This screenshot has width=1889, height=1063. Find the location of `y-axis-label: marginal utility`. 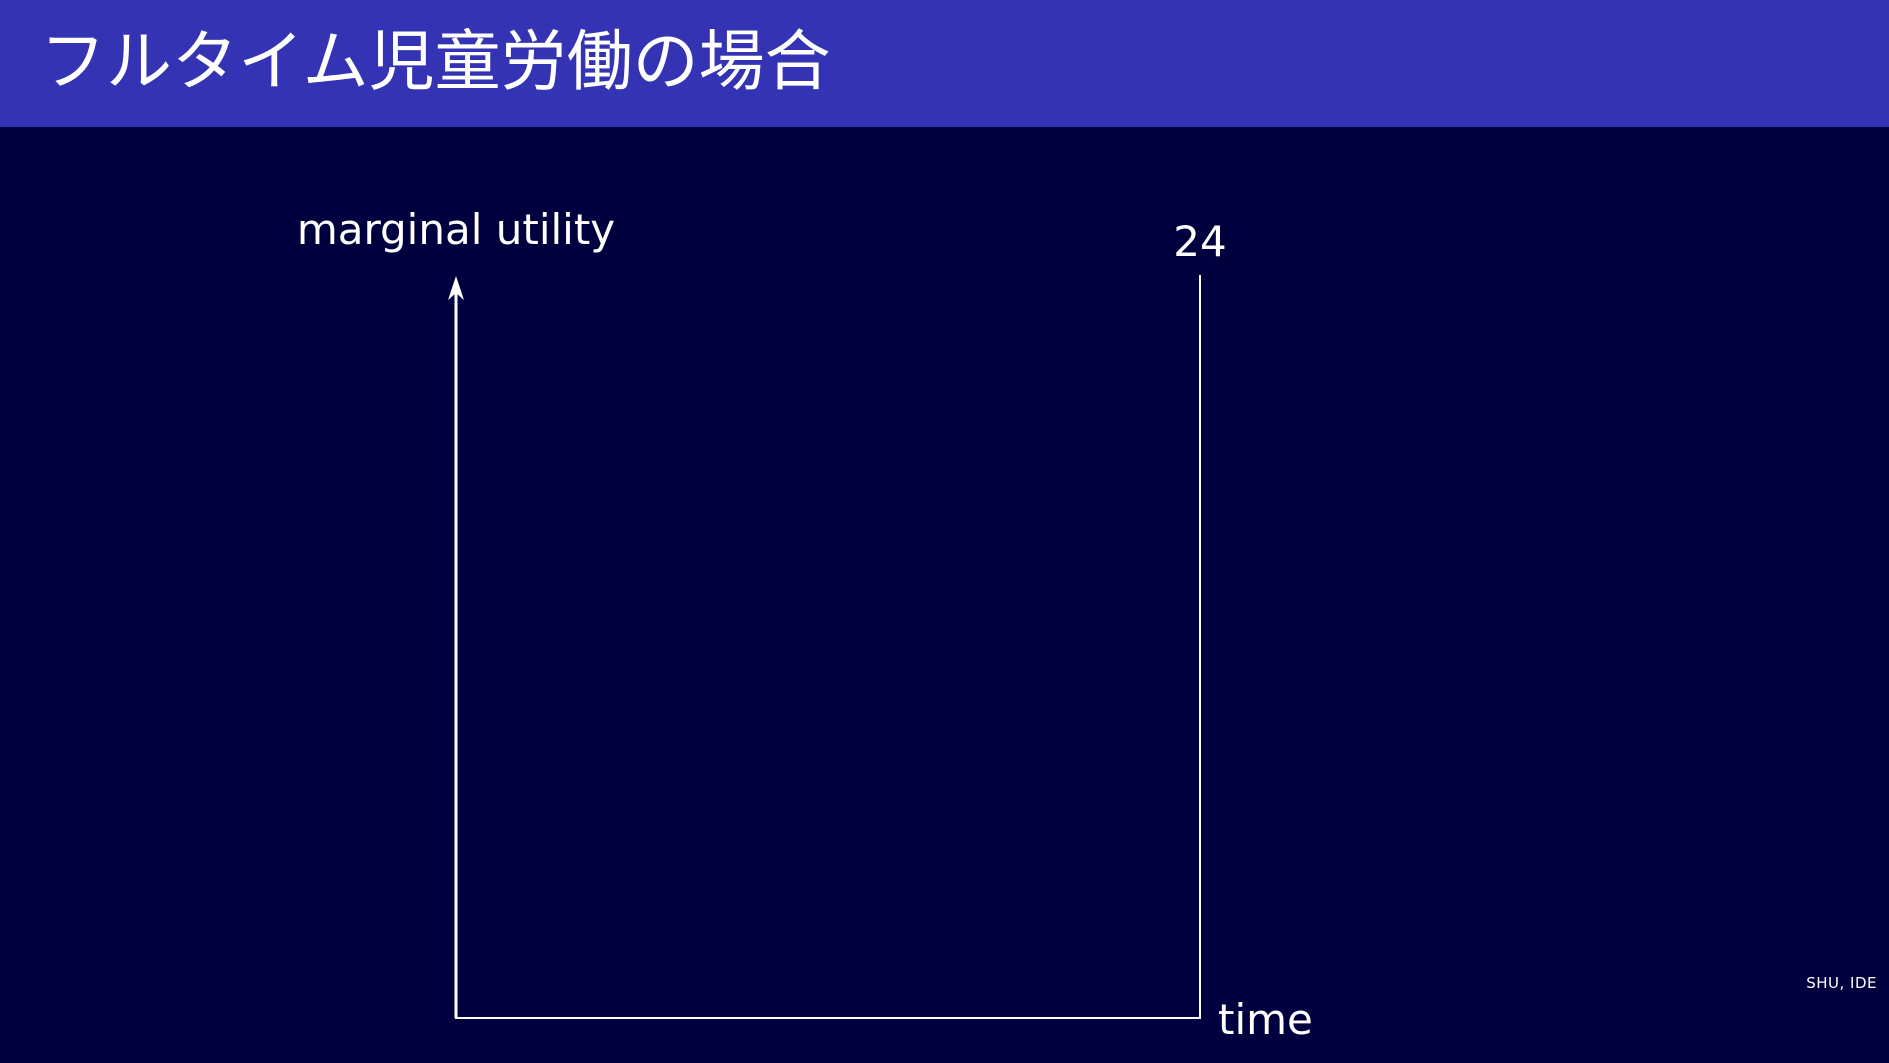

y-axis-label: marginal utility is located at coordinates (456, 229).